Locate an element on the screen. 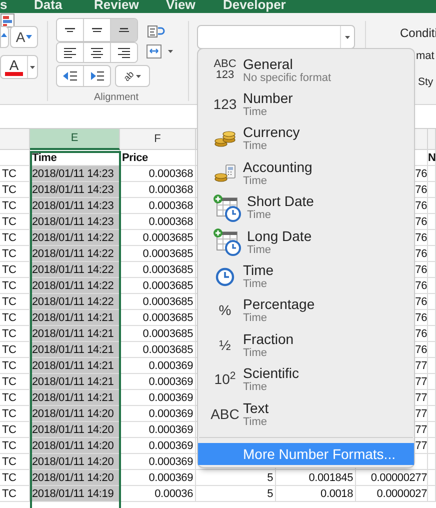  menu-item: Long Date Time is located at coordinates (306, 242).